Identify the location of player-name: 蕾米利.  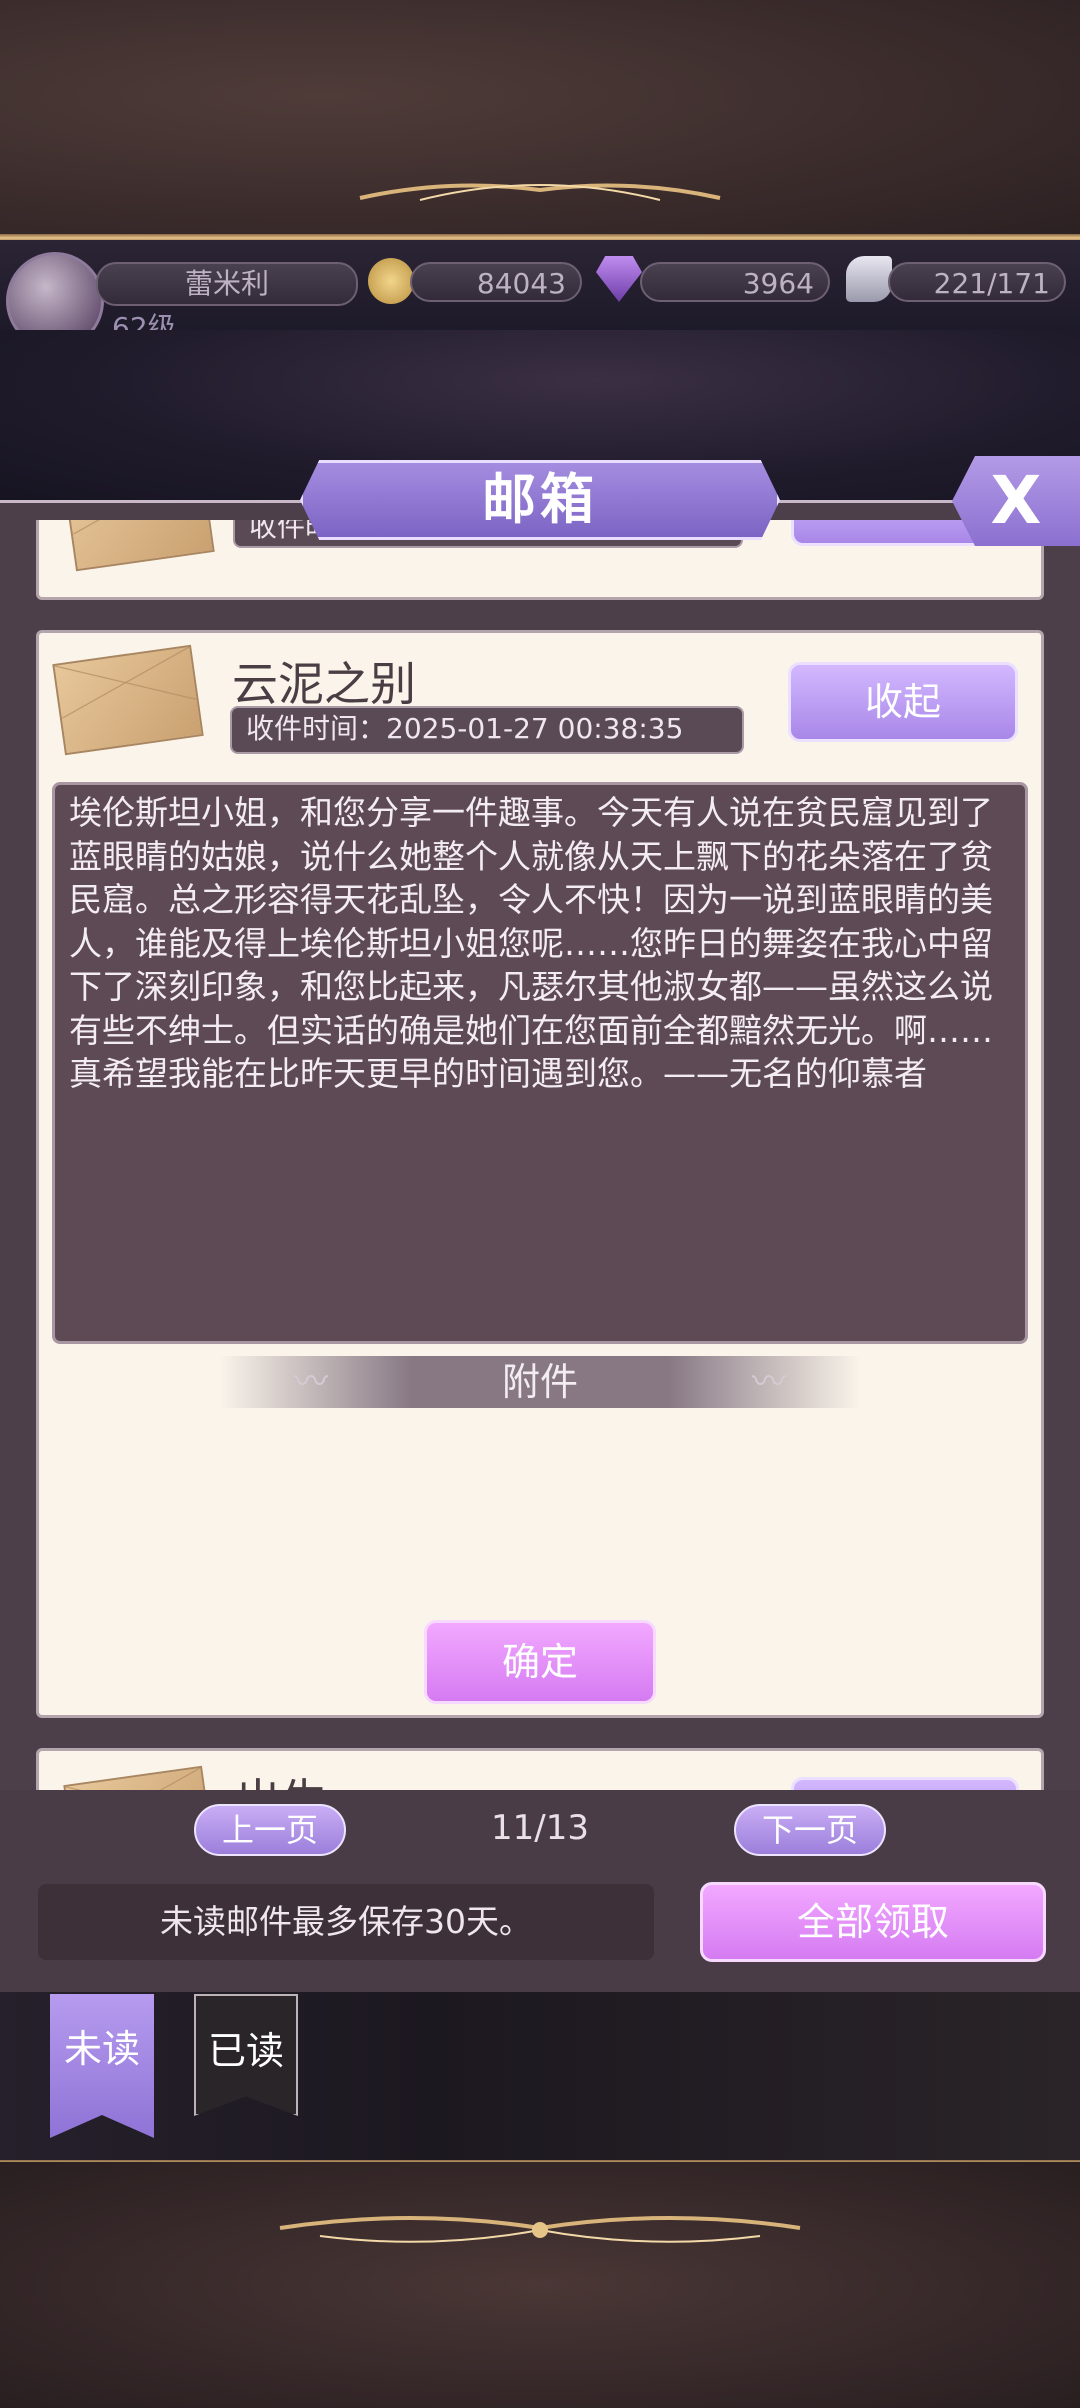
(227, 284).